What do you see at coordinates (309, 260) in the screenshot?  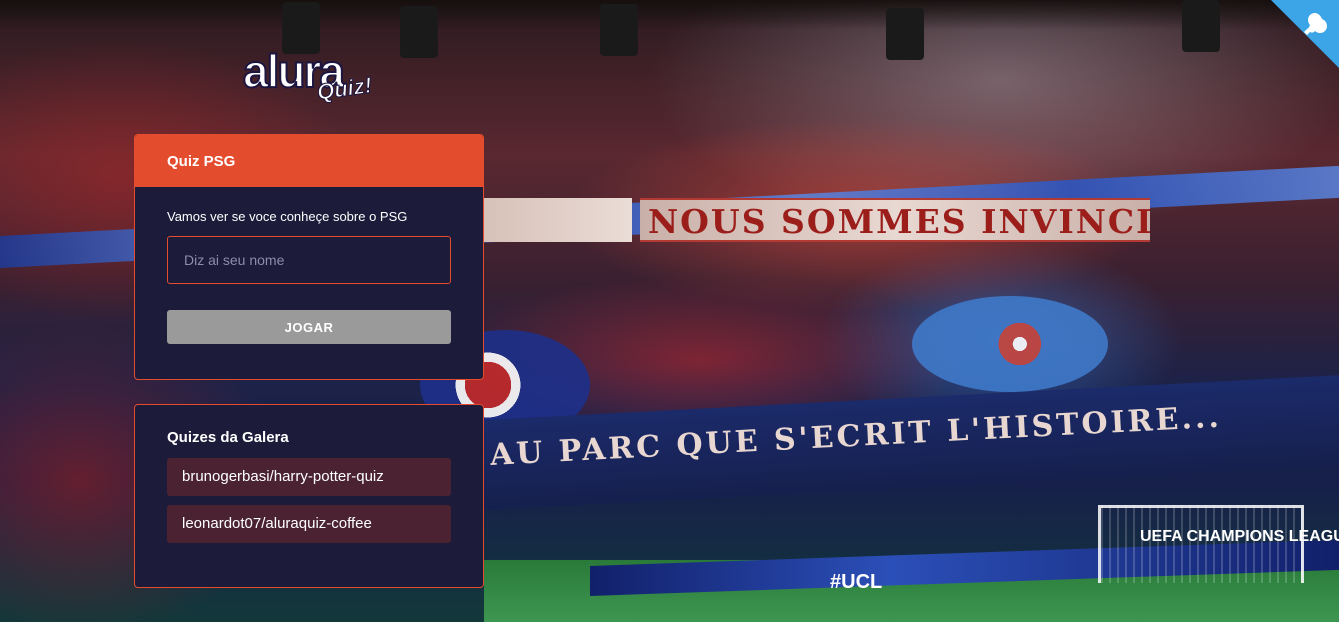 I see `name-input` at bounding box center [309, 260].